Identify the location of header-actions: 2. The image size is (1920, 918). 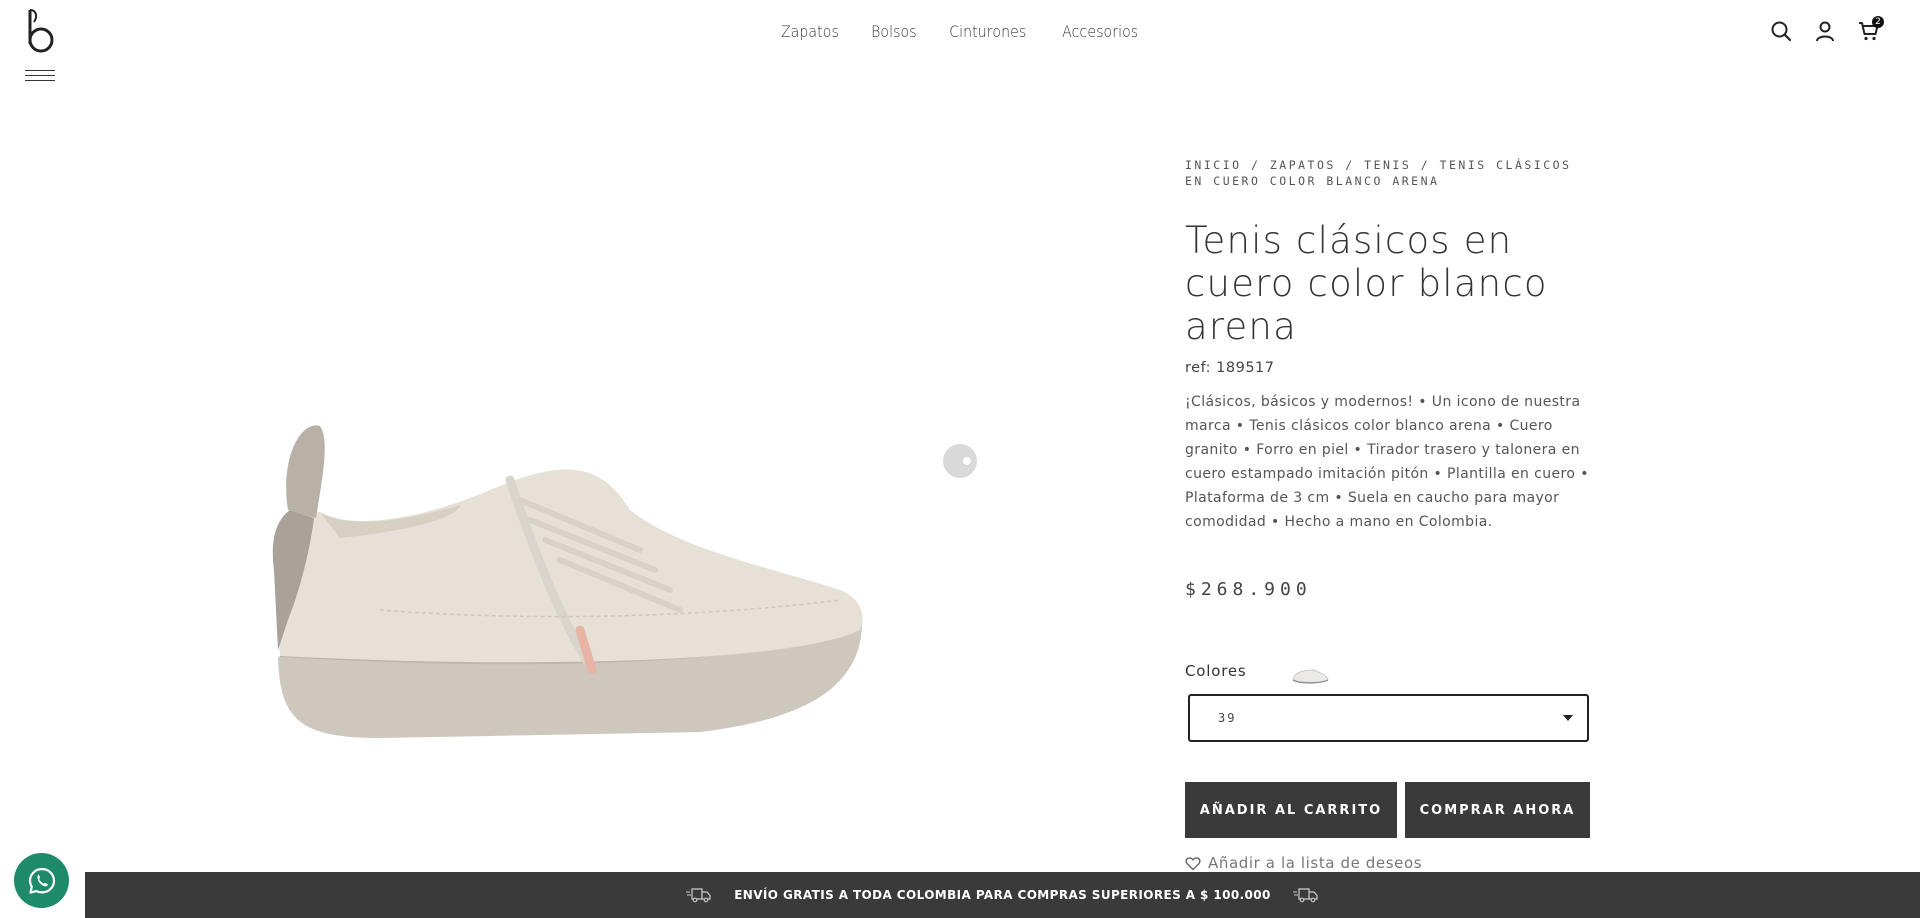
(1827, 29).